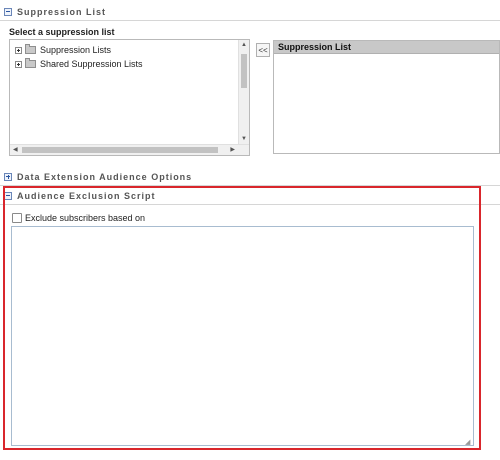 This screenshot has height=460, width=500. I want to click on resize-handle-icon: ◢, so click(467, 442).